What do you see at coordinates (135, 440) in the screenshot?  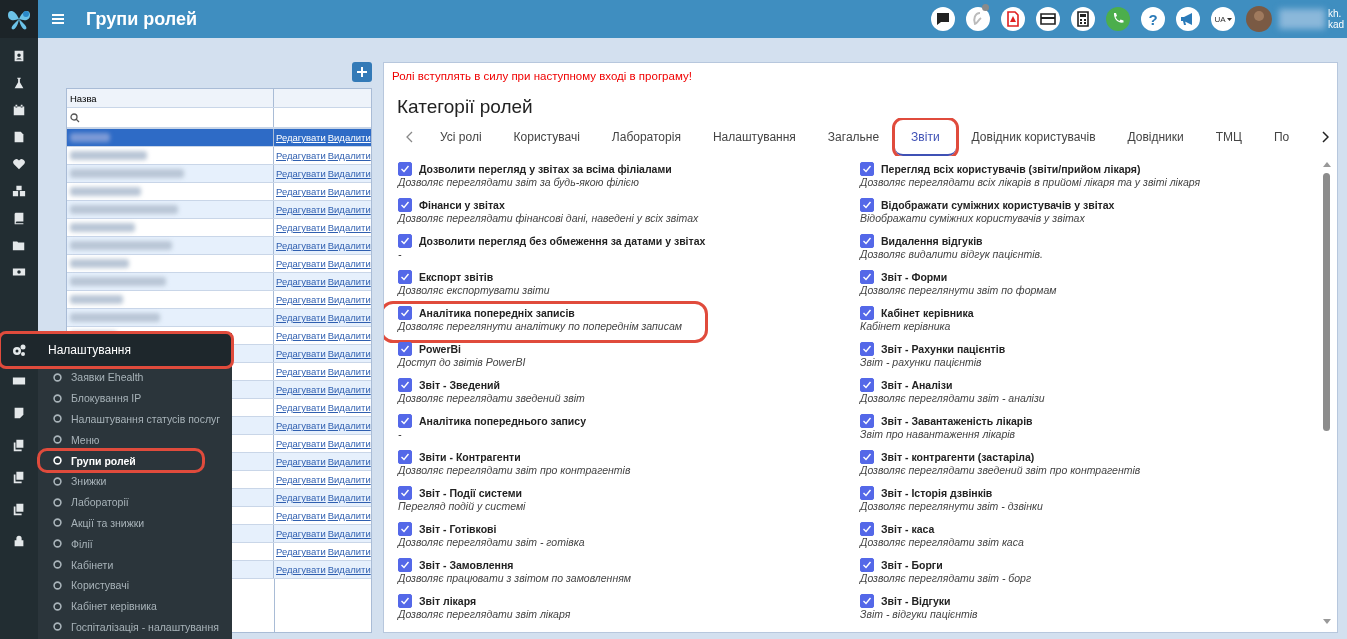 I see `submenu-item: Меню` at bounding box center [135, 440].